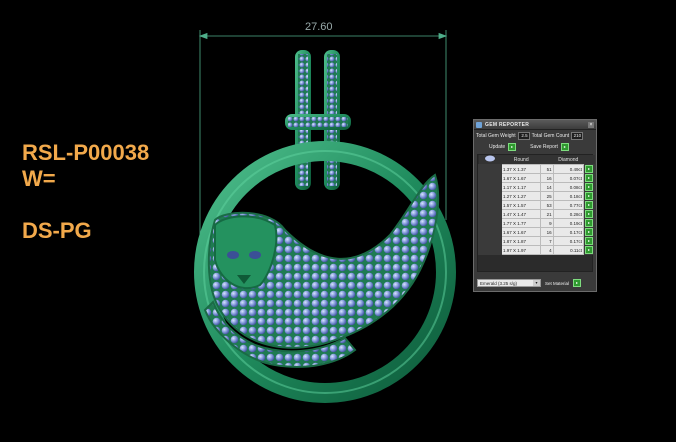 The width and height of the screenshot is (676, 442). I want to click on actions-row: Update ▸ Save Report ▸, so click(535, 147).